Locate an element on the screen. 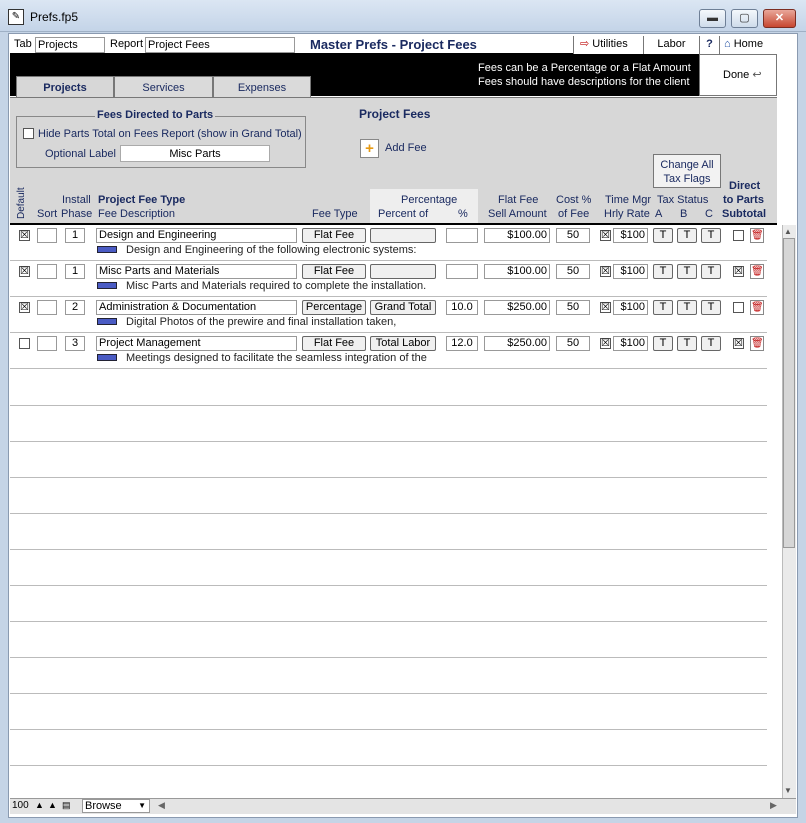 The image size is (806, 823). phase-field: 3 is located at coordinates (75, 343).